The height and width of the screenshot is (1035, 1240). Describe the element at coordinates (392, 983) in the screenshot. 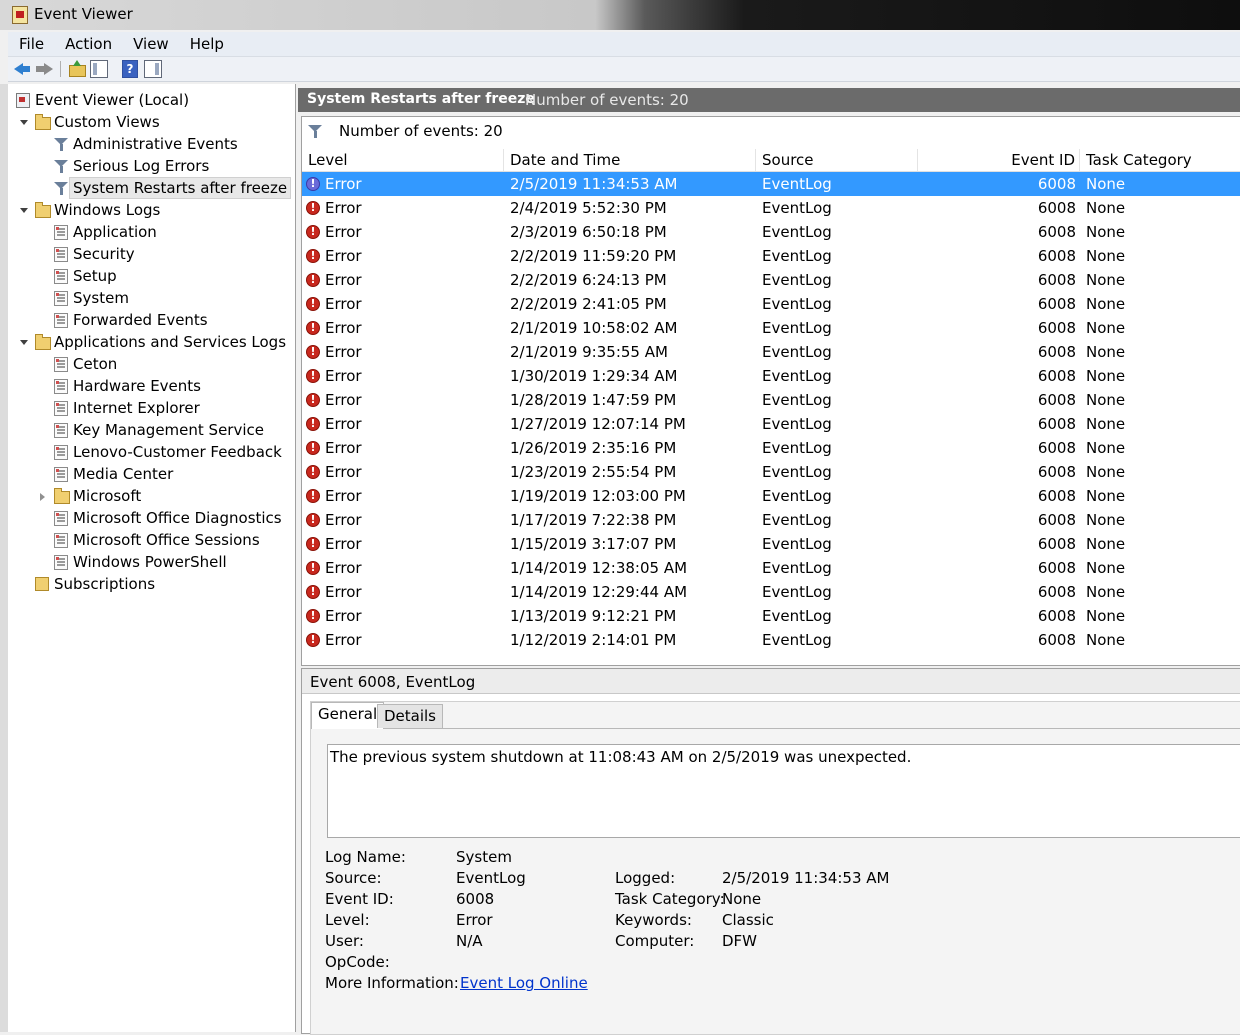

I see `label-more-information: More Information:` at that location.